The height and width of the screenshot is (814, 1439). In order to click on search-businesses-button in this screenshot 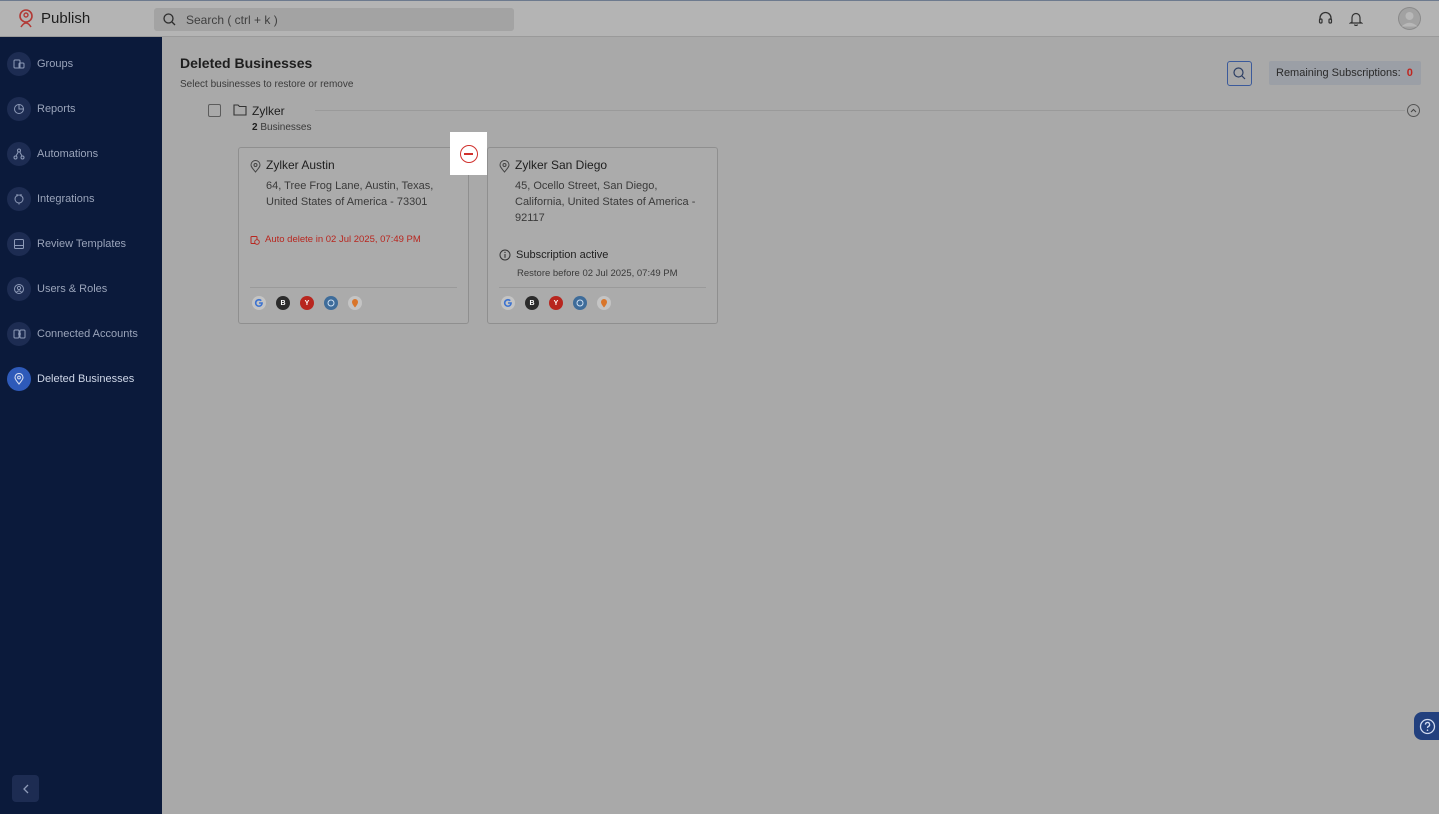, I will do `click(1239, 73)`.